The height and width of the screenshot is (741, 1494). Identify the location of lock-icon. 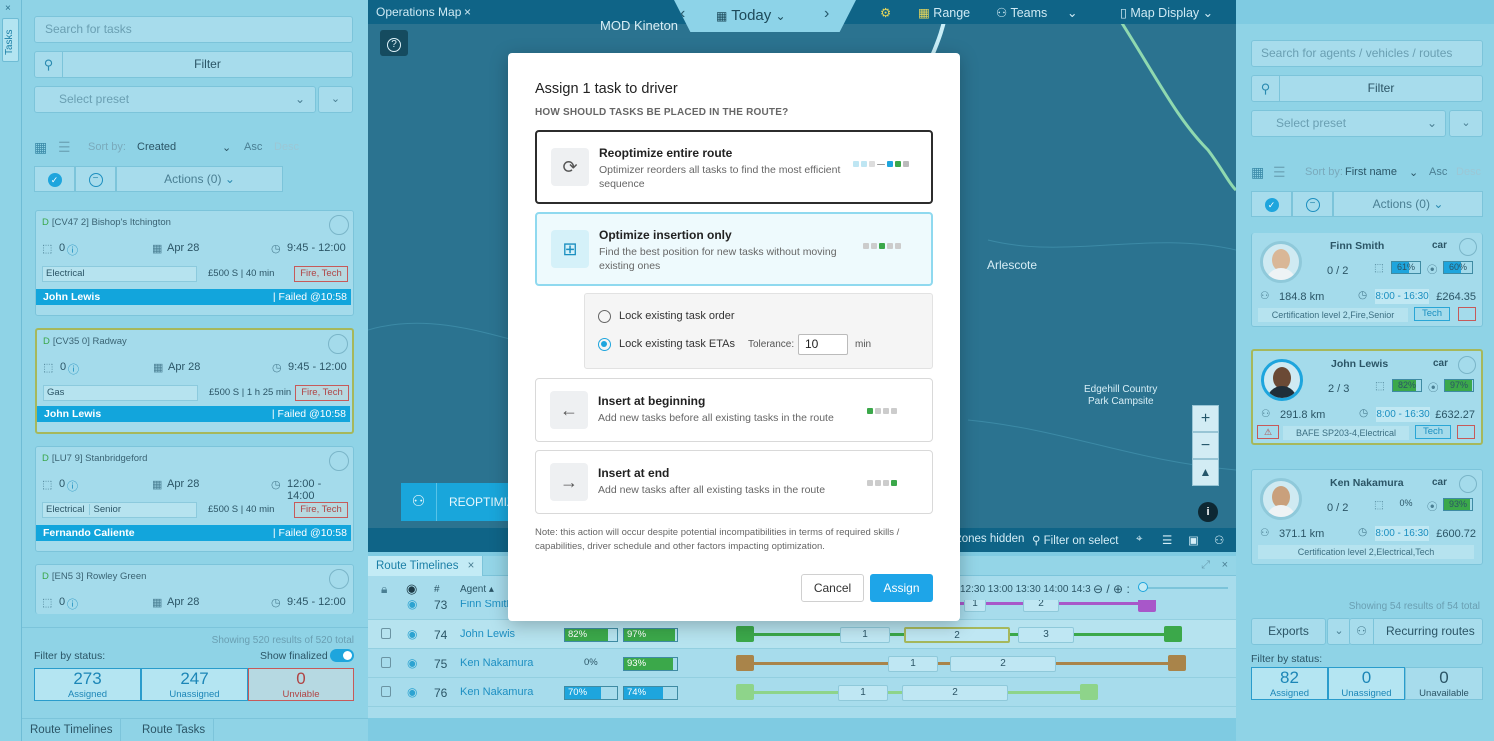
(386, 633).